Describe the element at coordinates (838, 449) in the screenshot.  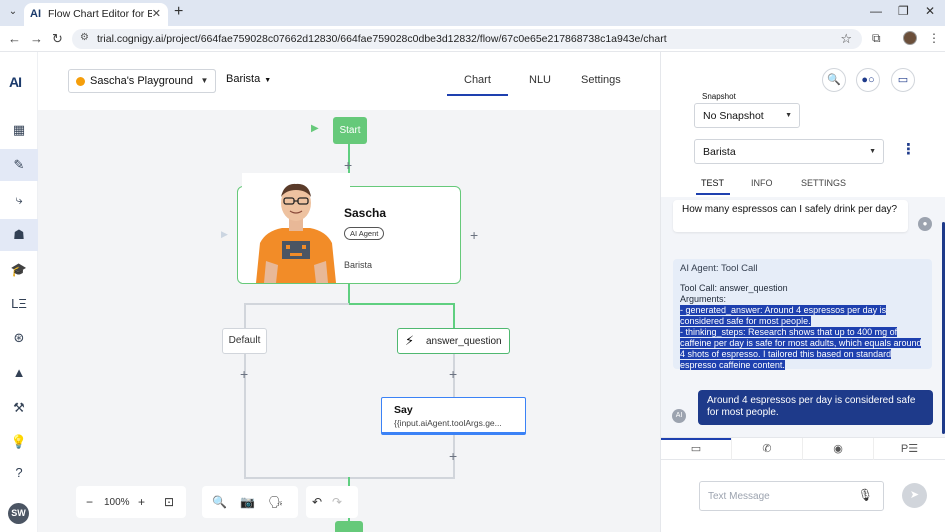
I see `record-channel-icon: ◉` at that location.